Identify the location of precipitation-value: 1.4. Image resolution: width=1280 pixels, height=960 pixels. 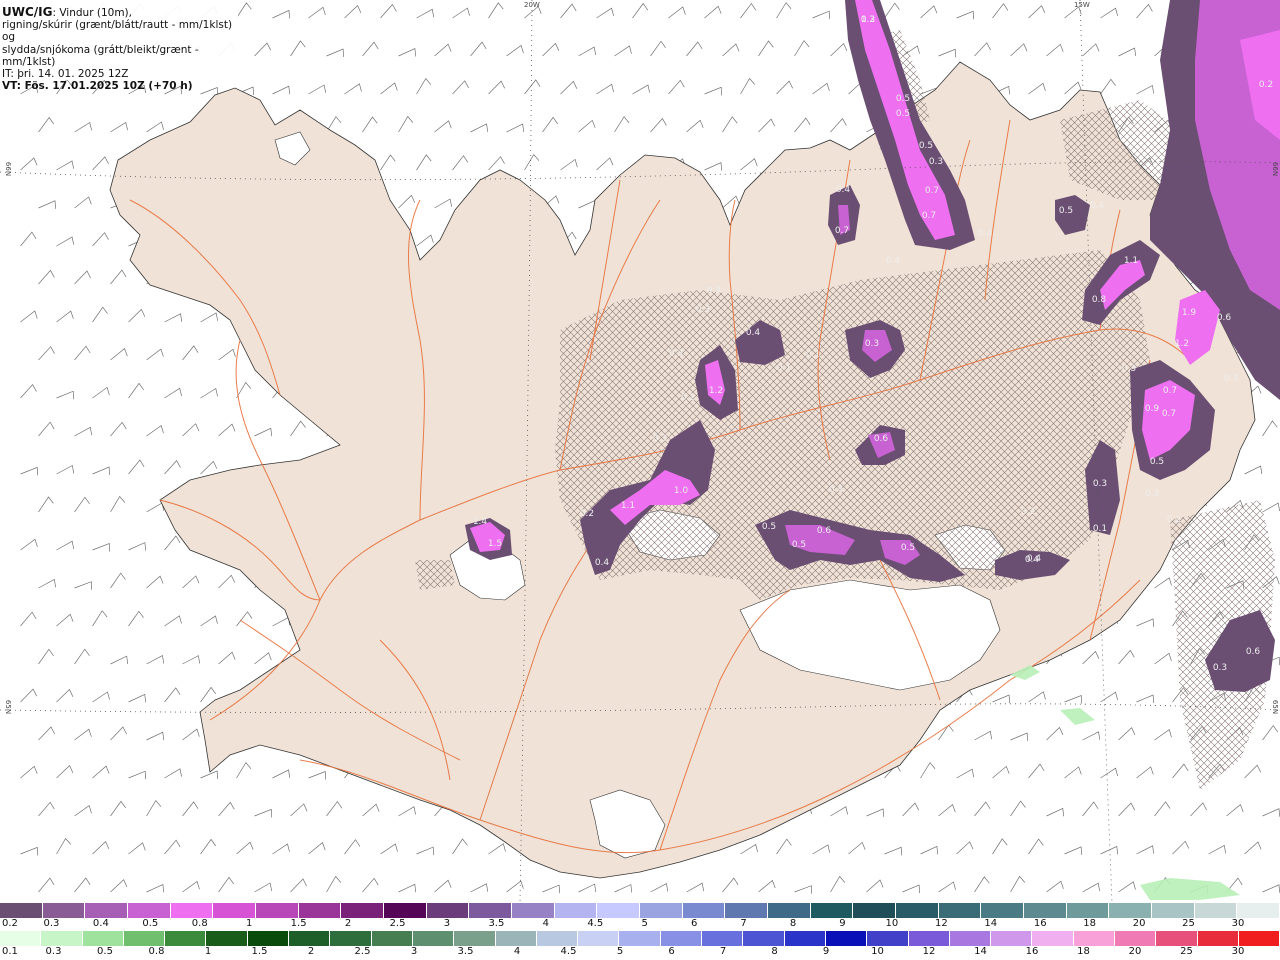
(480, 522).